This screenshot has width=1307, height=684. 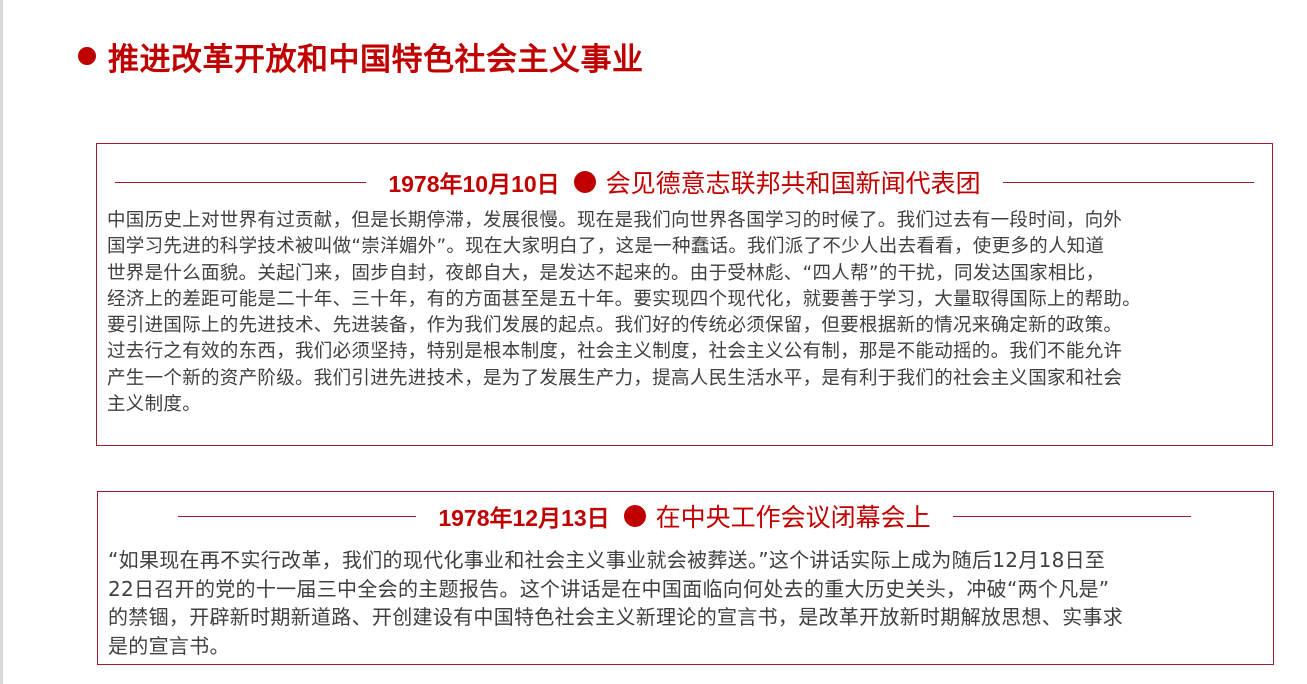 I want to click on heading-content: 1978年12月13日 在中央工作会议闭幕会上, so click(x=684, y=516).